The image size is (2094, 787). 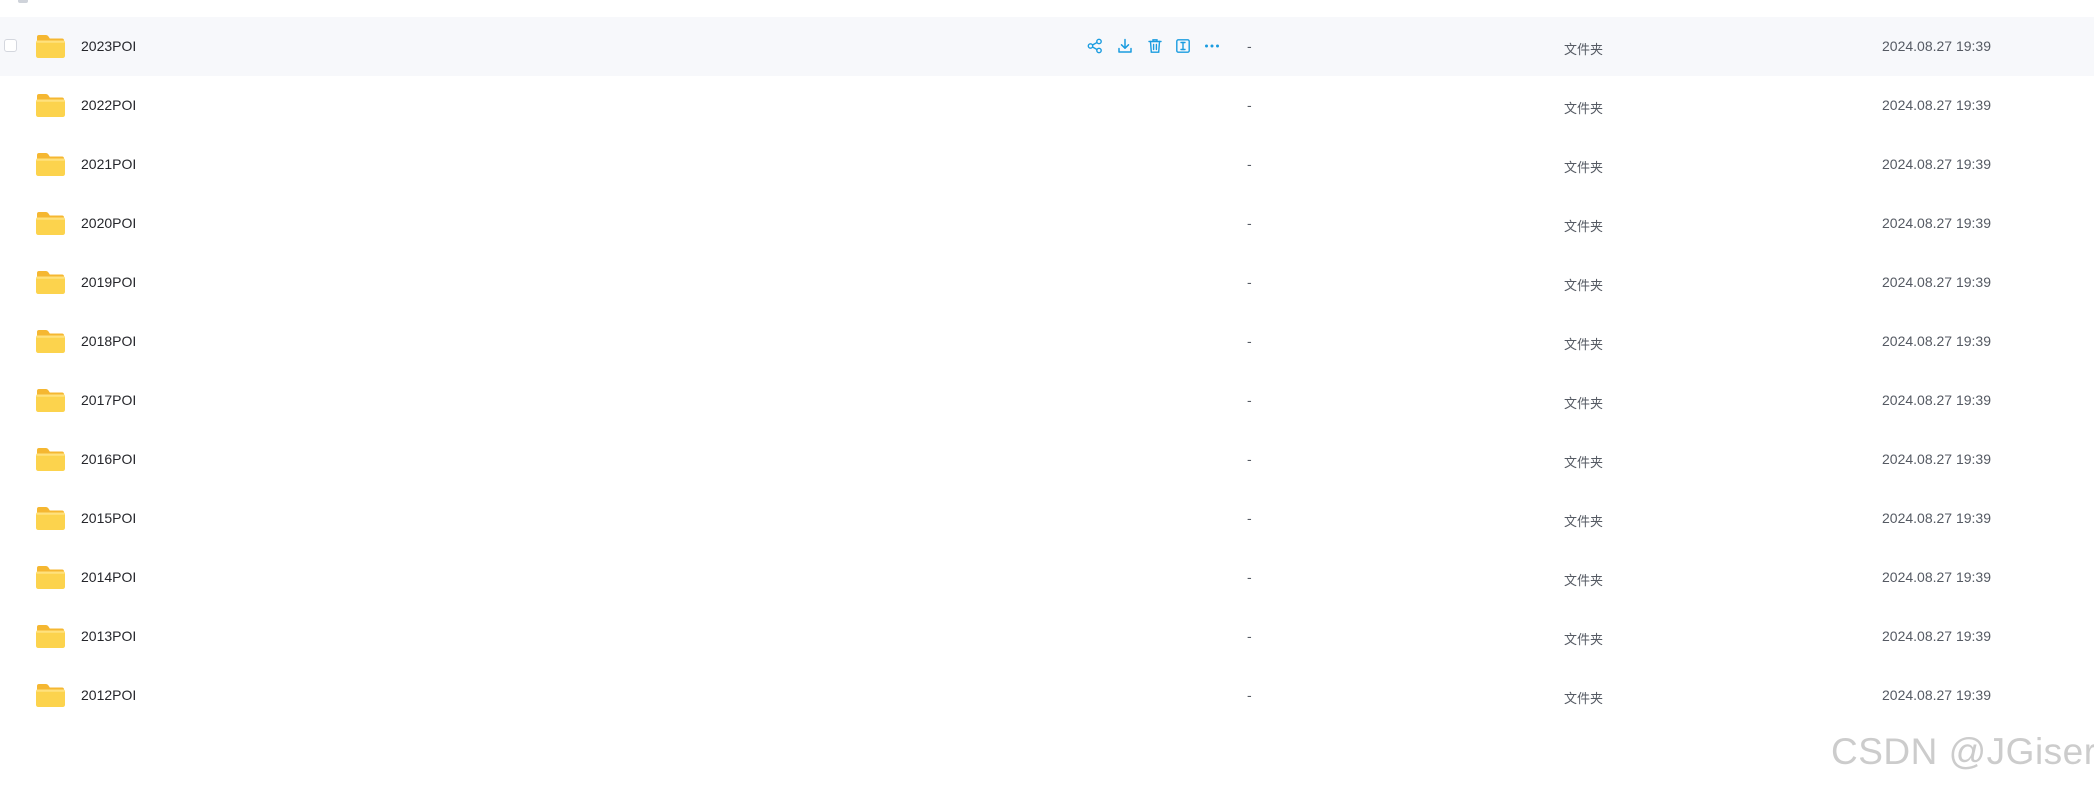 I want to click on file-row: 2018POI - 文件夹 2024.08.27 19:39, so click(x=1047, y=341).